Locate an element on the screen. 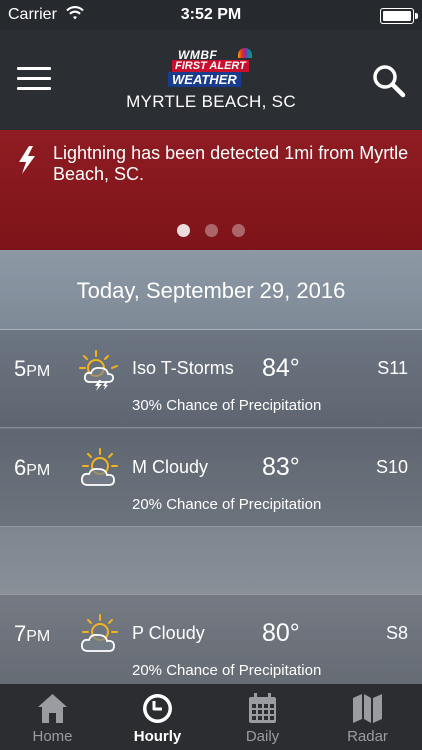 This screenshot has height=750, width=422. calendar-icon is located at coordinates (262, 708).